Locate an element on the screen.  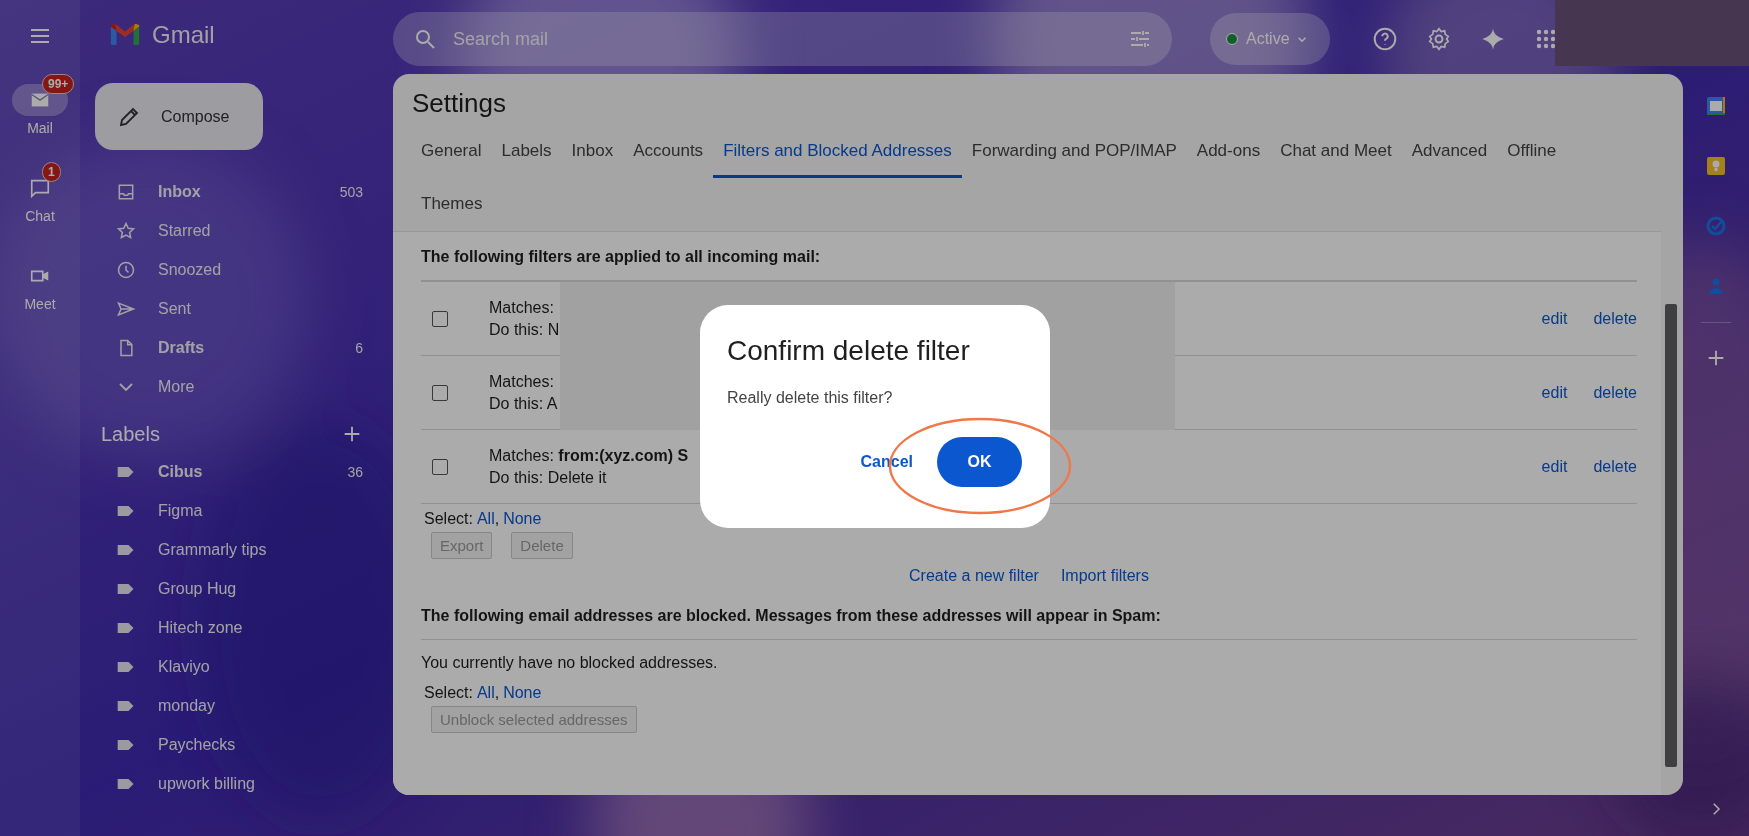
app-name: Gmail is located at coordinates (183, 35).